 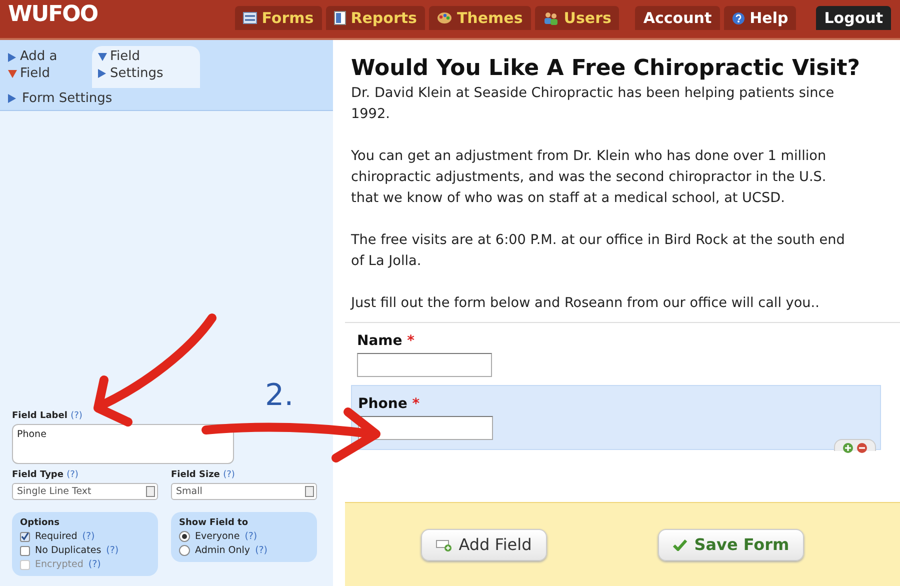 What do you see at coordinates (67, 98) in the screenshot?
I see `form-settings-link: Form Settings` at bounding box center [67, 98].